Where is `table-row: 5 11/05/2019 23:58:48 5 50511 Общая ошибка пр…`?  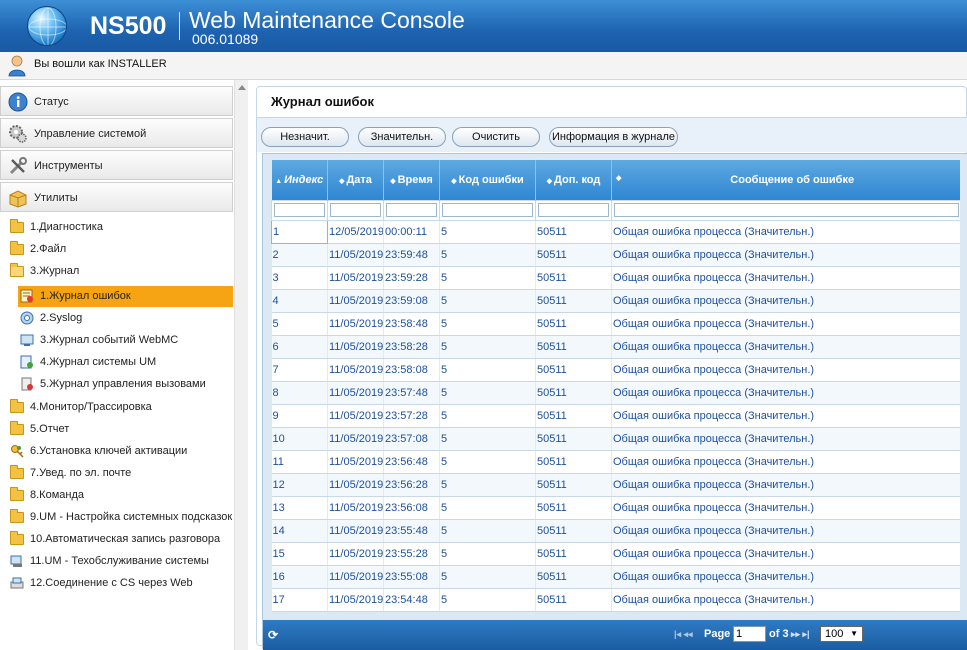
table-row: 5 11/05/2019 23:58:48 5 50511 Общая ошибка пр… is located at coordinates (616, 324).